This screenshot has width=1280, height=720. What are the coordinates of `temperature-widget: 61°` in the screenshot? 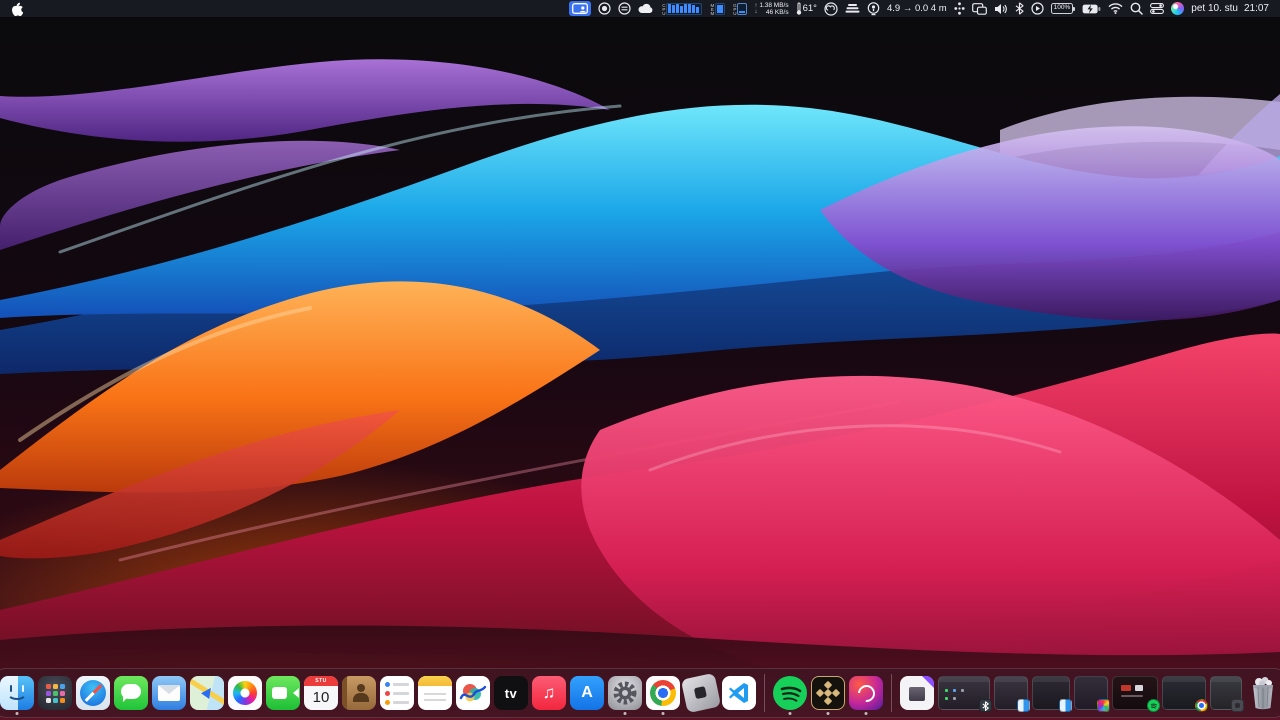 It's located at (806, 8).